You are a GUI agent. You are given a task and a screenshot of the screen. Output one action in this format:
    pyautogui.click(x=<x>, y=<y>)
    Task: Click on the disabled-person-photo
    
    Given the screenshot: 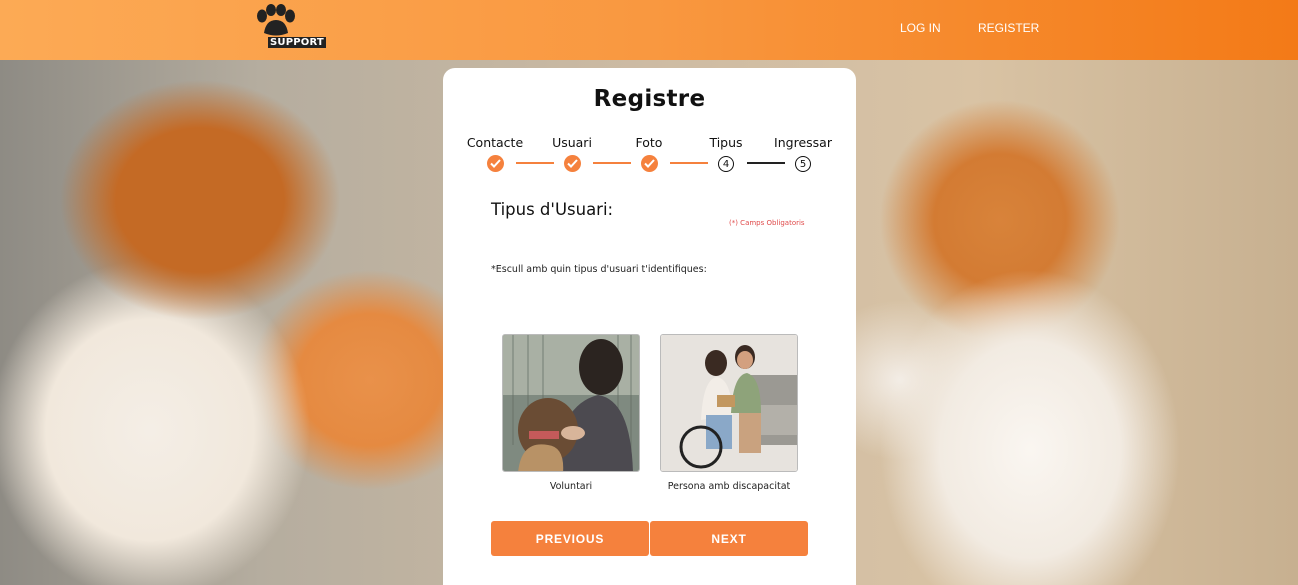 What is the action you would take?
    pyautogui.click(x=729, y=403)
    